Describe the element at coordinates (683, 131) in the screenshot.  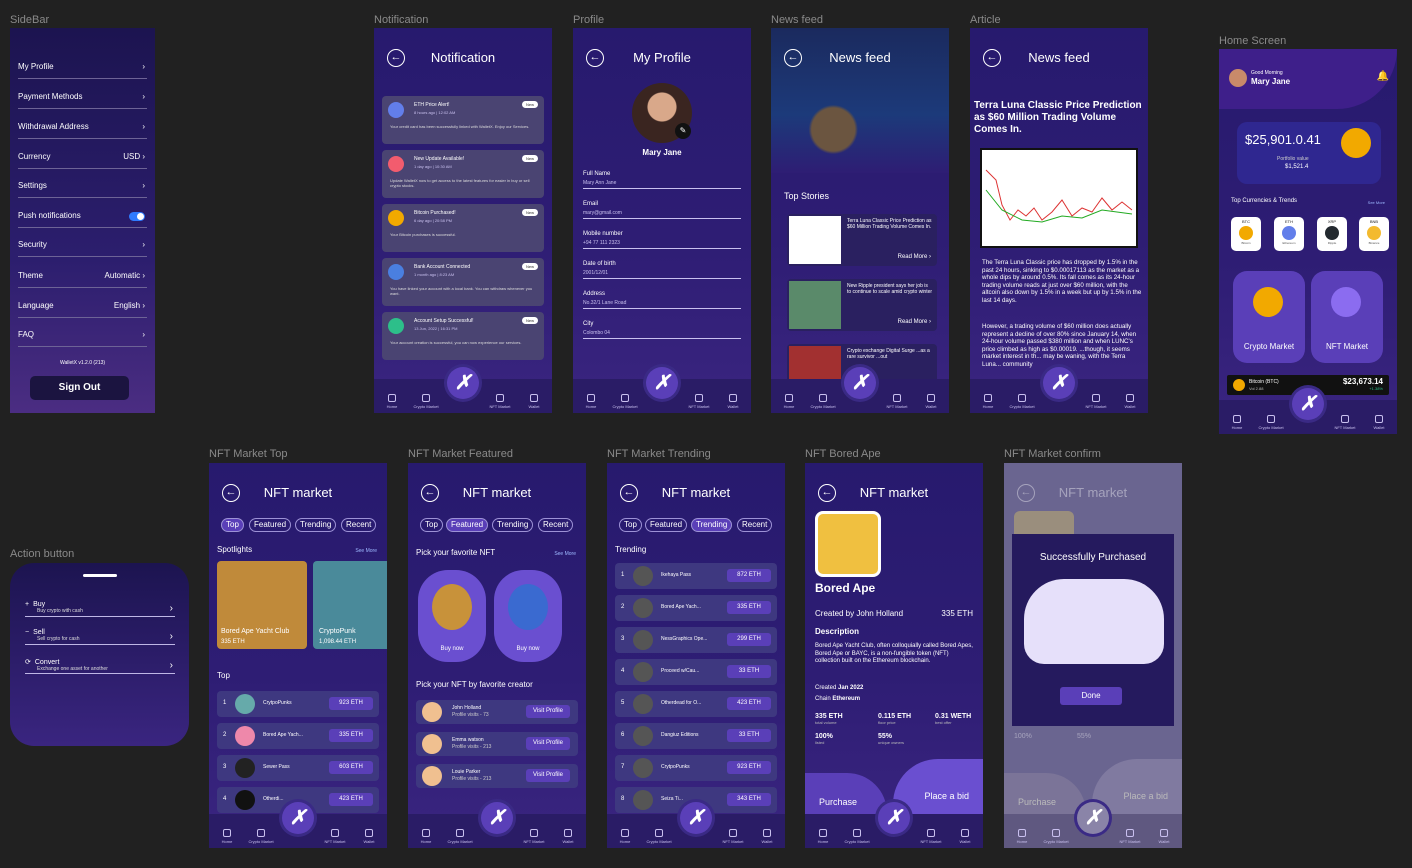
I see `edit-icon: ✎` at that location.